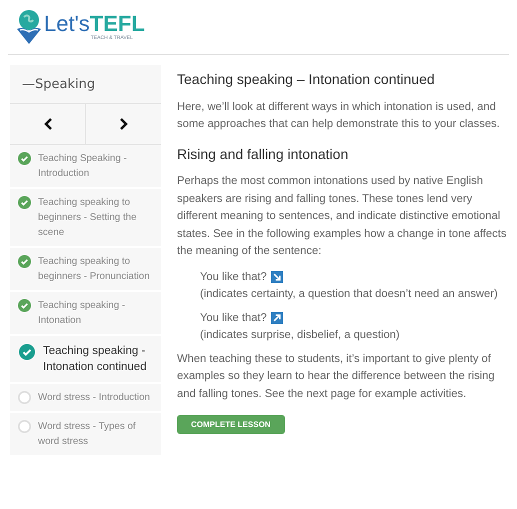 The width and height of the screenshot is (517, 509). I want to click on section-heading: Rising and falling intonation, so click(263, 154).